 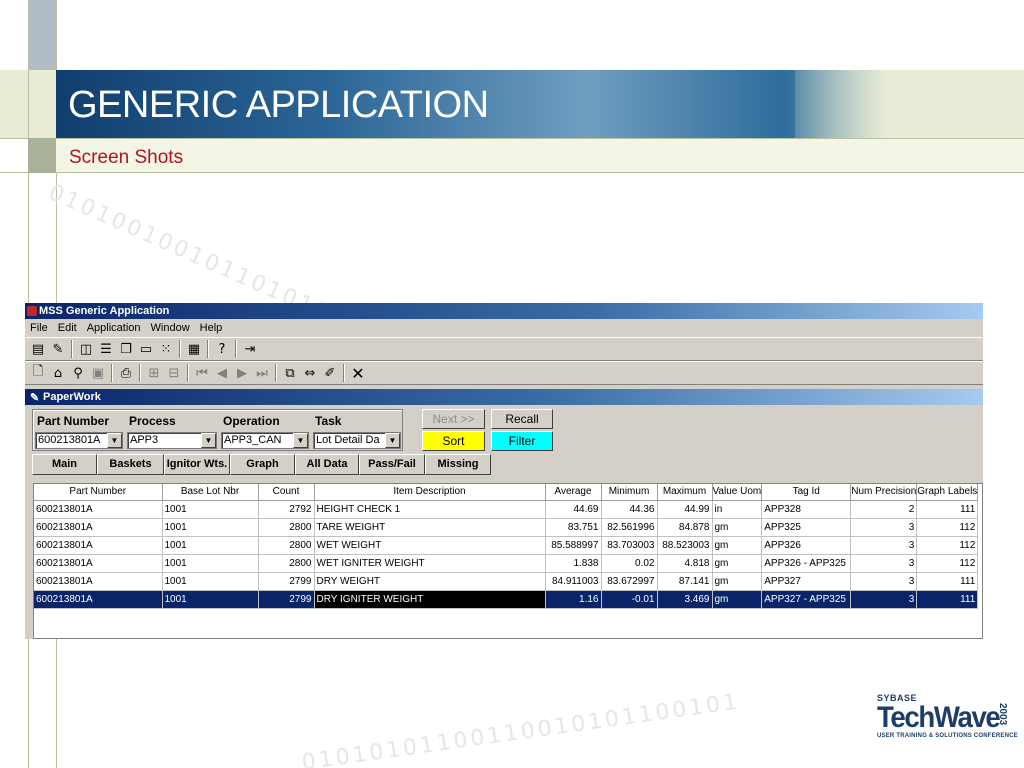 I want to click on column-header: Num Precision, so click(x=884, y=492).